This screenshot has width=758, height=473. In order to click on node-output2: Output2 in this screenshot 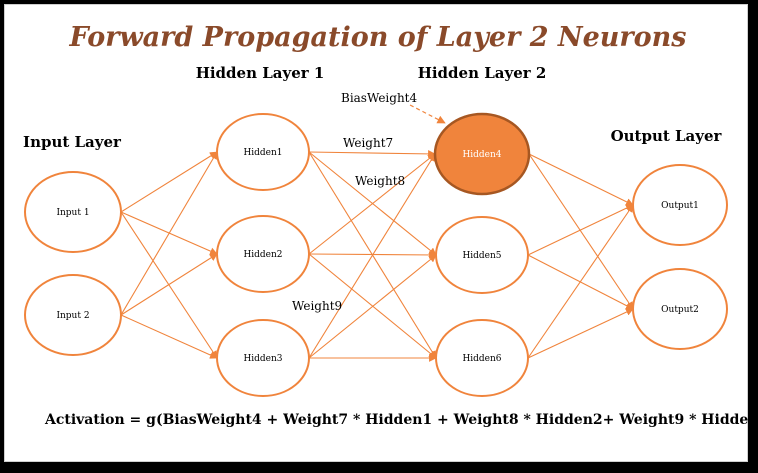, I will do `click(680, 309)`.